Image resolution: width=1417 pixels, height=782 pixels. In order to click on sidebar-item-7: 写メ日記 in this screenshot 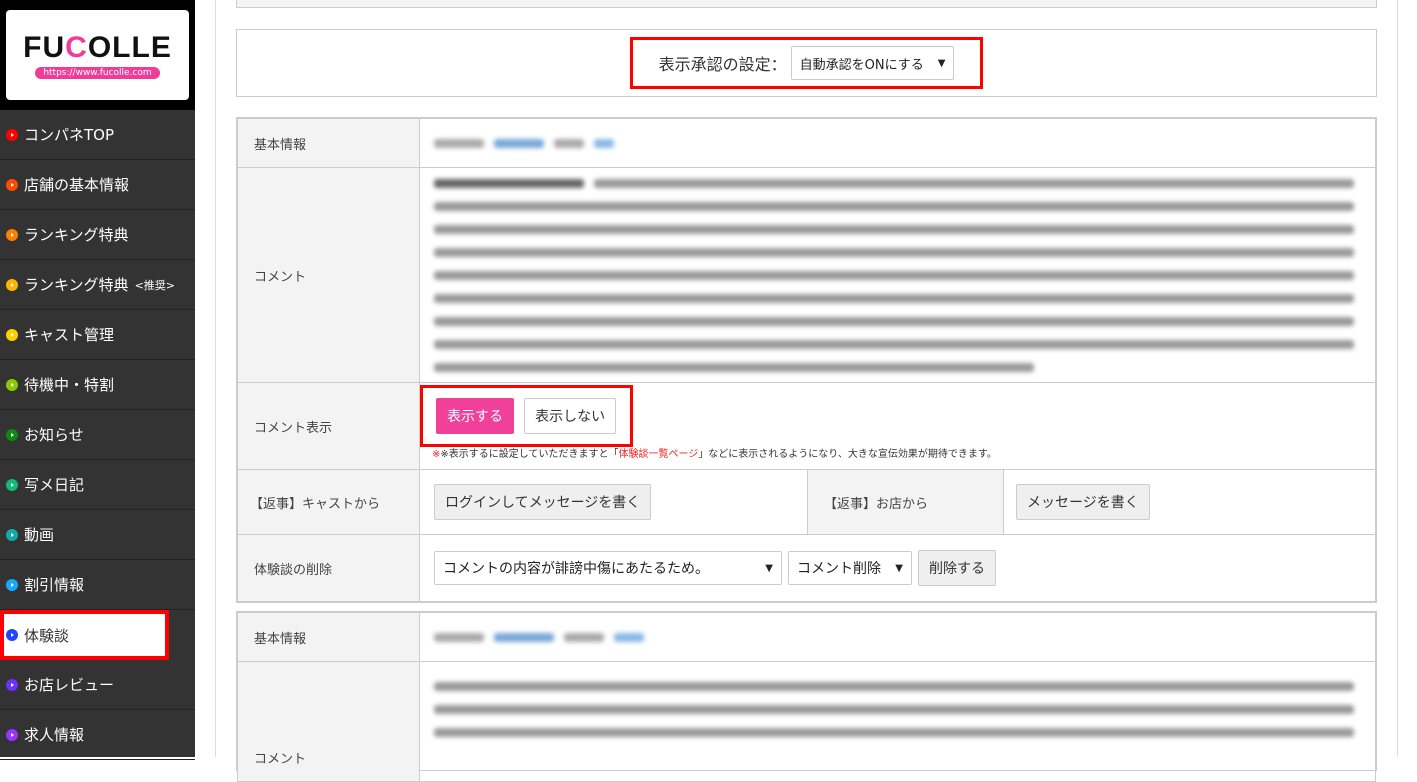, I will do `click(97, 485)`.